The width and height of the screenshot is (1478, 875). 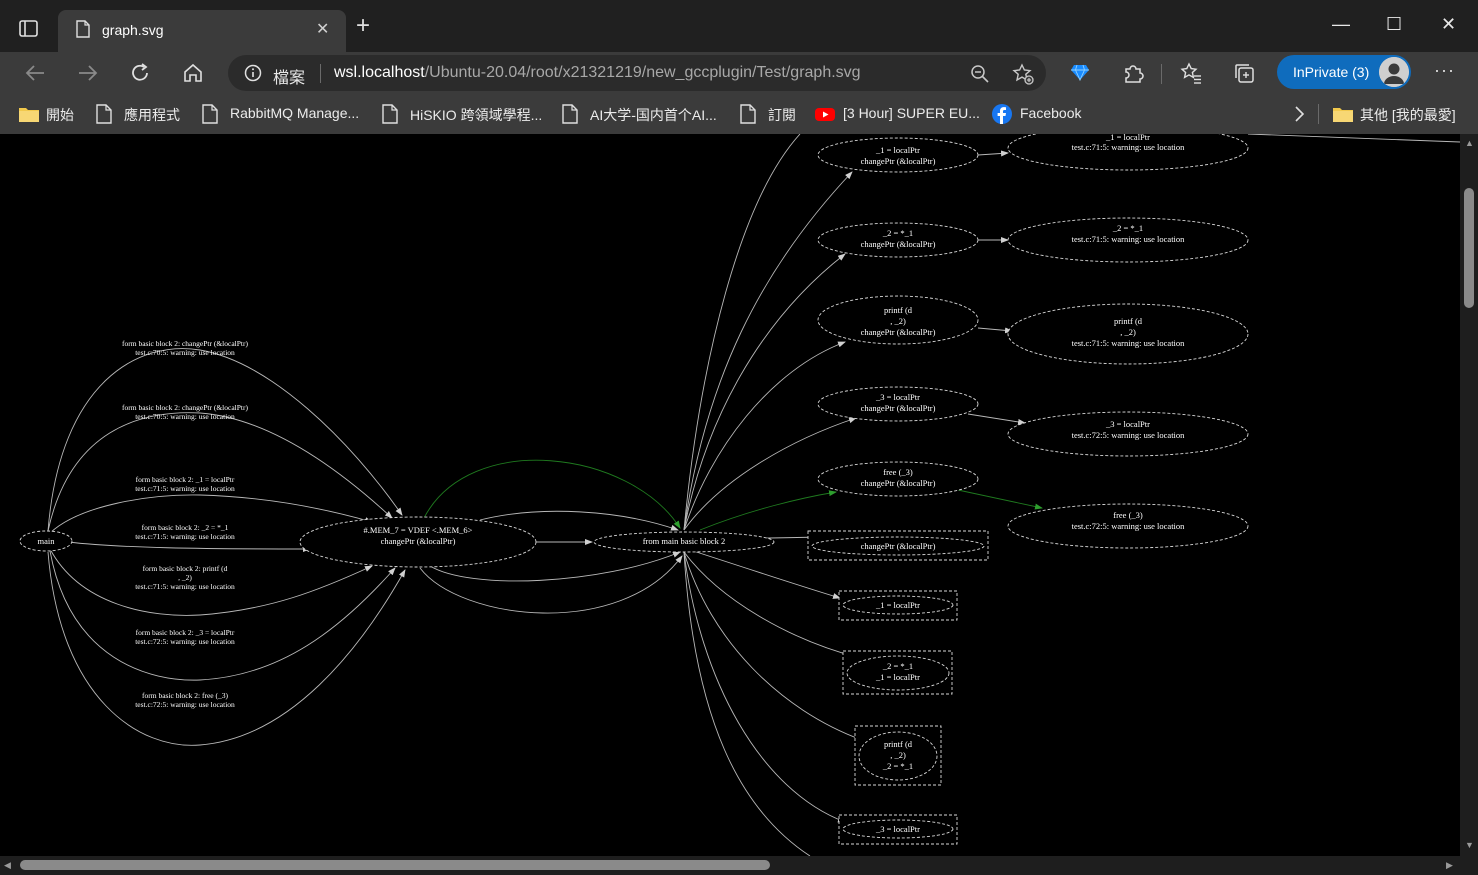 I want to click on collections-icon, so click(x=1244, y=75).